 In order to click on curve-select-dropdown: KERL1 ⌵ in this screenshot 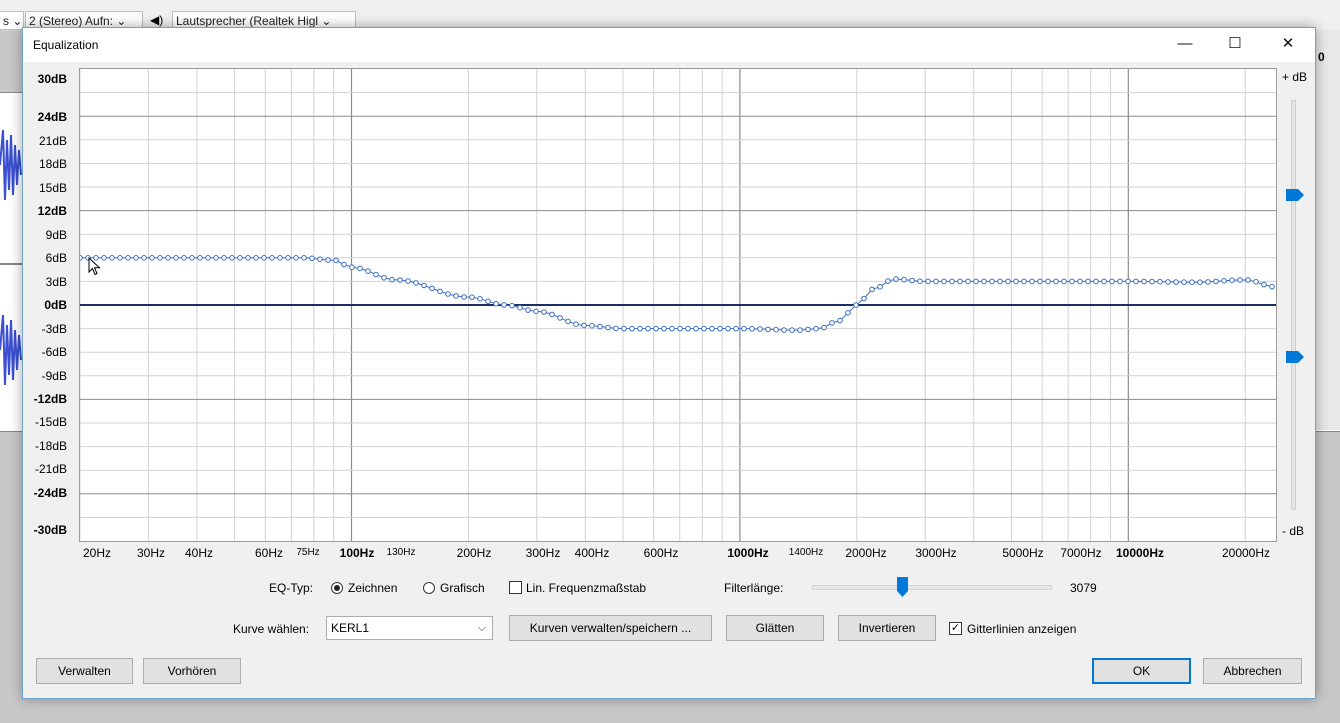, I will do `click(409, 628)`.